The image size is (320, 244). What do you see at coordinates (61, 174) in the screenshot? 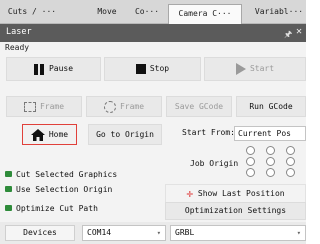
I see `cut-selected-graphics-checkbox: Cut Selected Graphics` at bounding box center [61, 174].